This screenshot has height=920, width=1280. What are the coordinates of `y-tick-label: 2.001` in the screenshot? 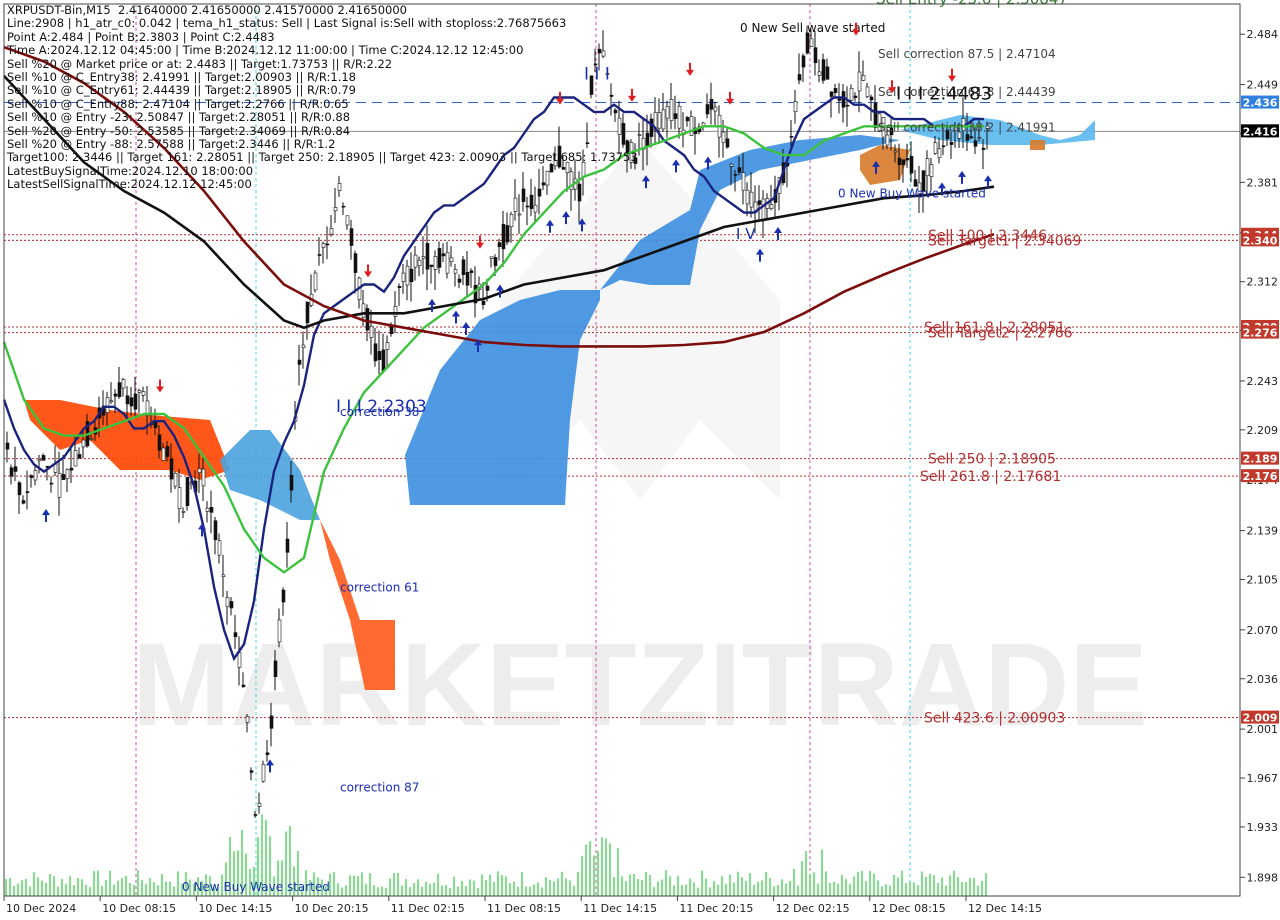 It's located at (1263, 729).